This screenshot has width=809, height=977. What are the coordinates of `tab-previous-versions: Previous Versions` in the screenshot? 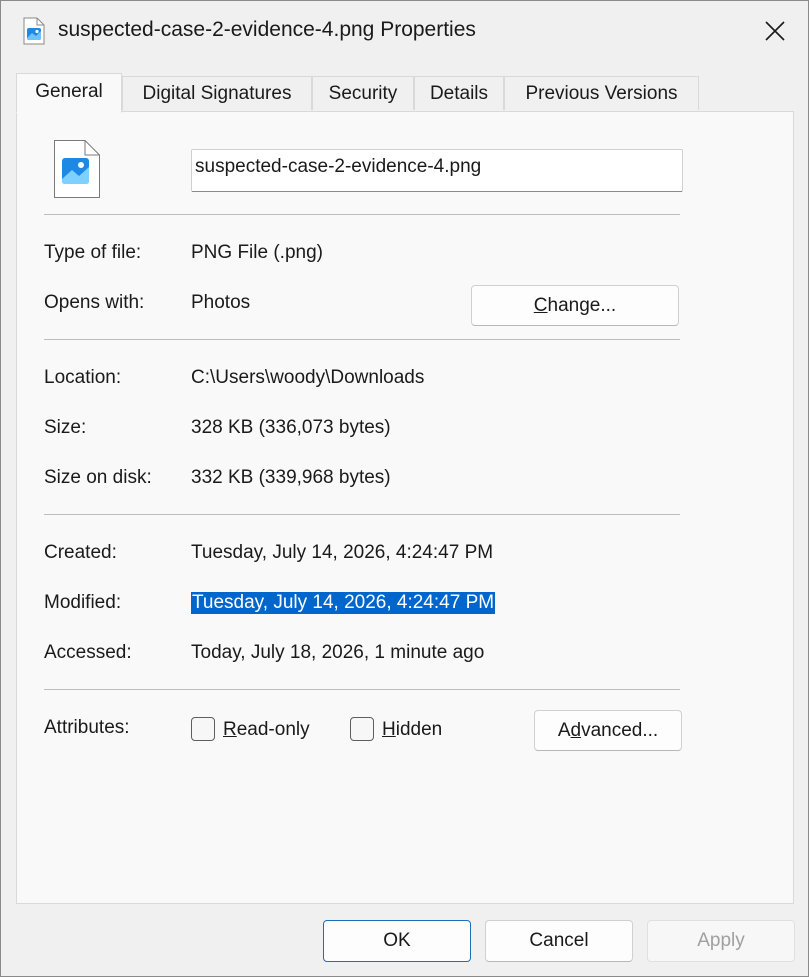 It's located at (601, 93).